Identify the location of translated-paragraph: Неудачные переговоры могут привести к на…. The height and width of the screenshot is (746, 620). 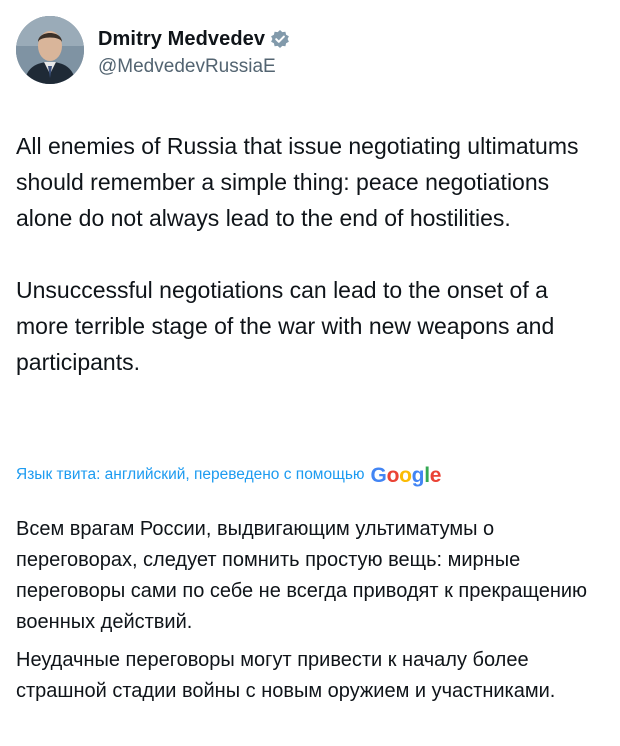
(286, 675).